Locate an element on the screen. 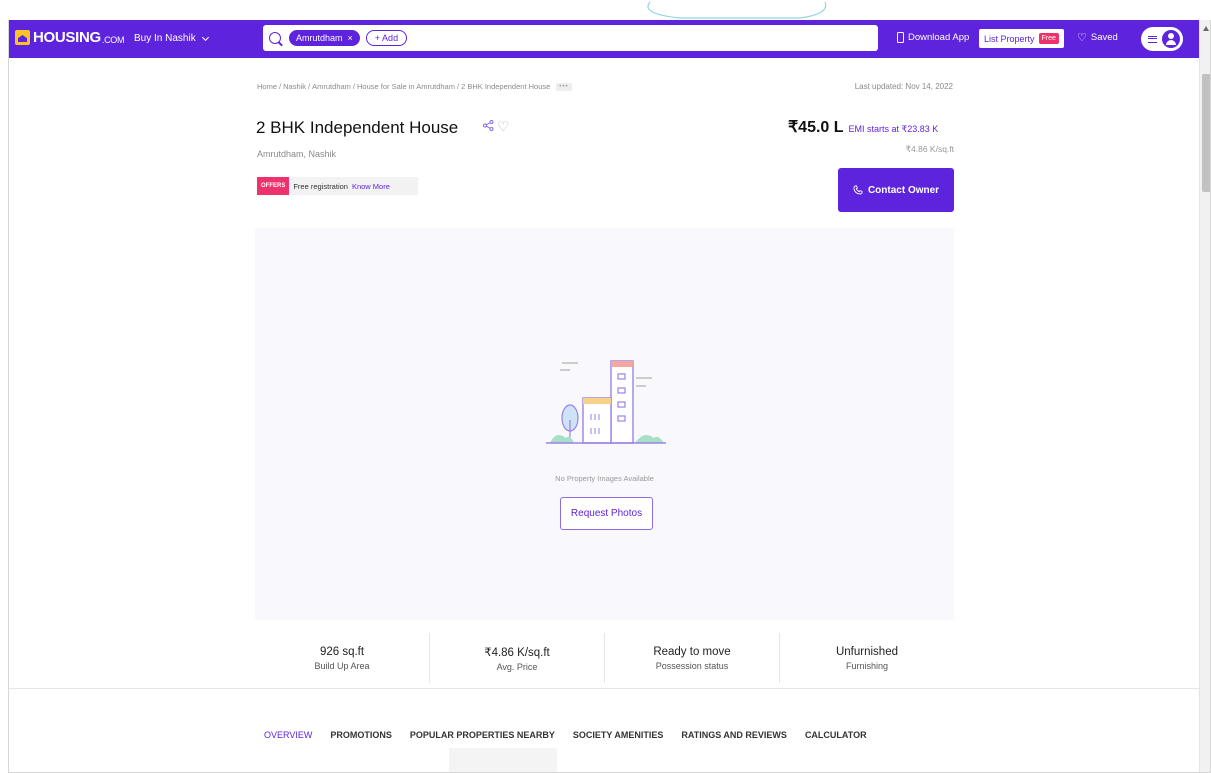 The image size is (1211, 773). stat-furnishing: Unfurnished Furnishing is located at coordinates (867, 658).